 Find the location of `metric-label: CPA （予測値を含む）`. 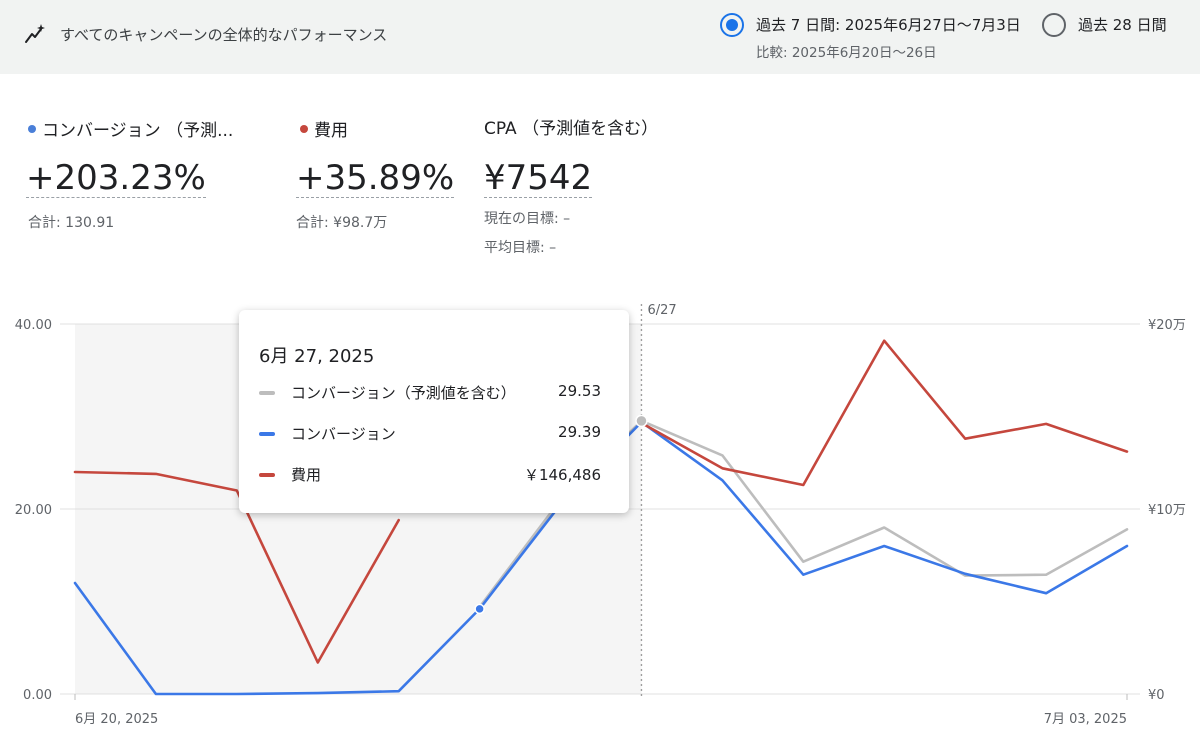

metric-label: CPA （予測値を含む） is located at coordinates (571, 129).